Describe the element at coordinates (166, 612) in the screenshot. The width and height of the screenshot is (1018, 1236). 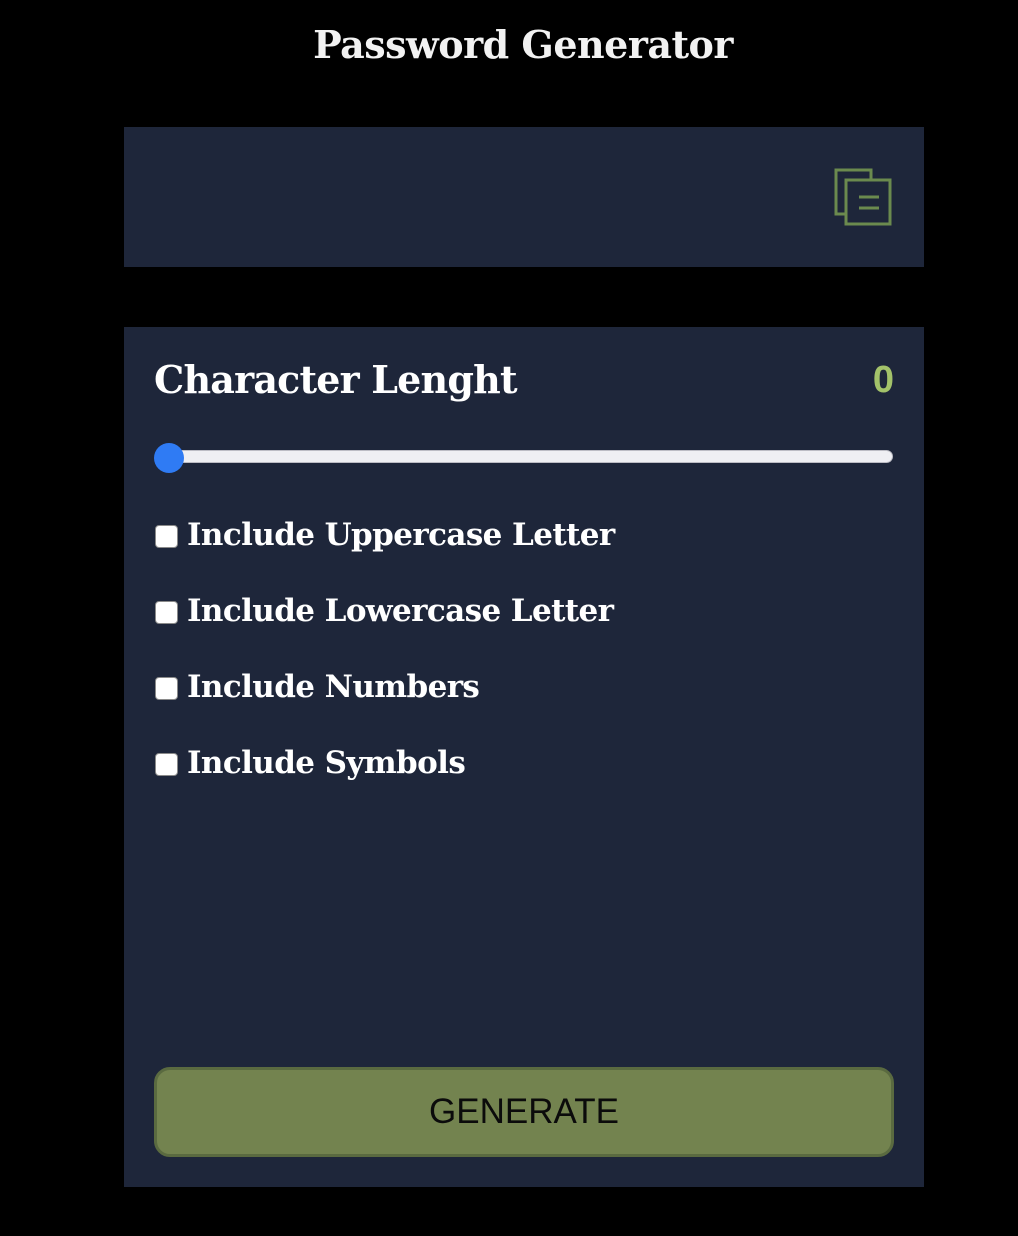
I see `lowercase-checkbox` at that location.